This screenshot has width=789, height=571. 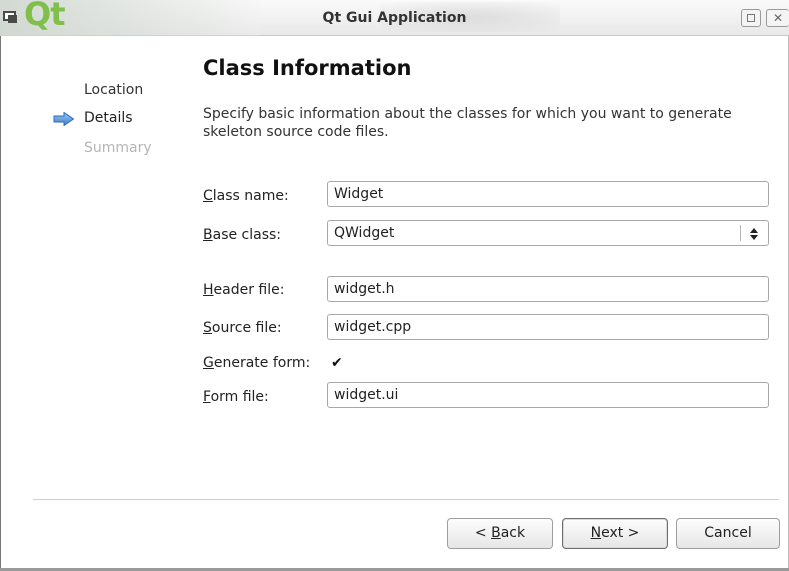 I want to click on checkmark-icon: ✔, so click(x=337, y=363).